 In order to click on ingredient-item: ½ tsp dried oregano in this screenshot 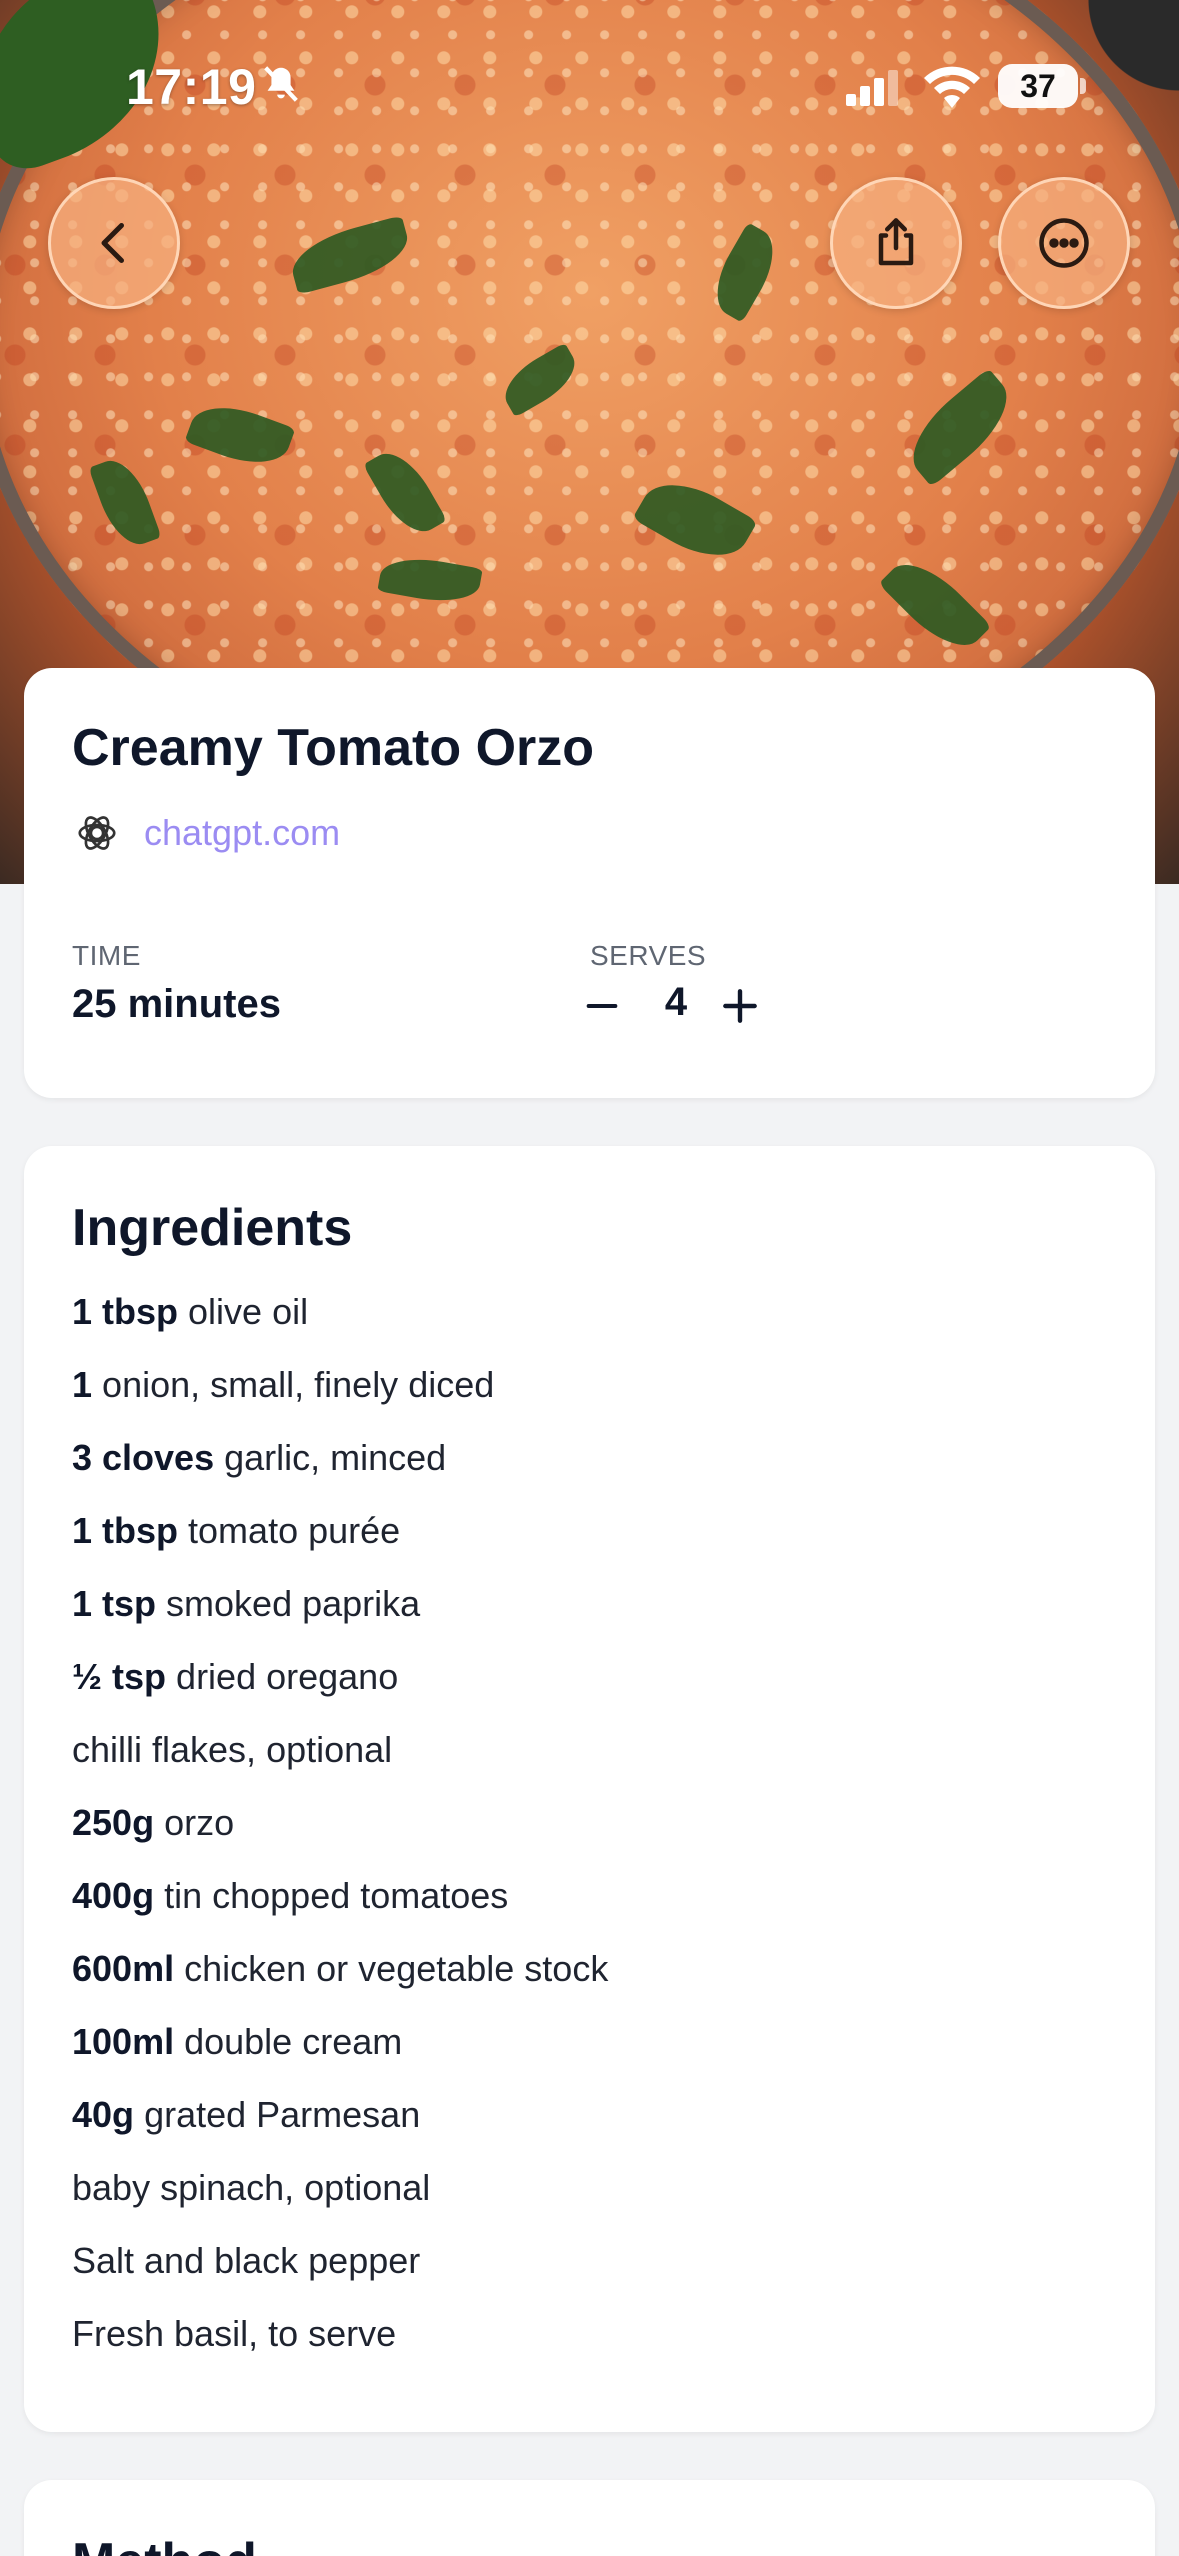, I will do `click(340, 1691)`.